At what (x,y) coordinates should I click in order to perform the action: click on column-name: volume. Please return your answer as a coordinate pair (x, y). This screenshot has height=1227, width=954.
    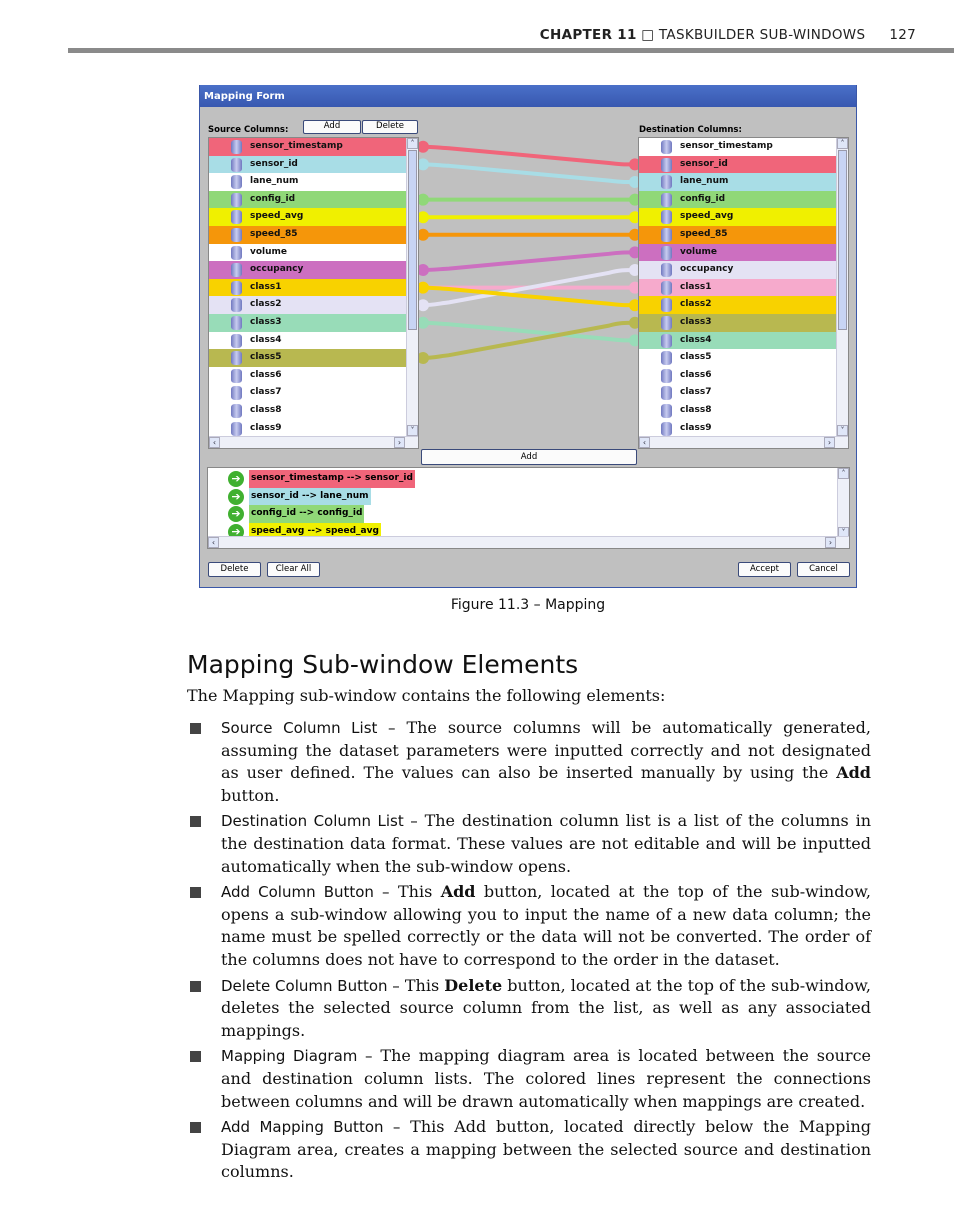
    Looking at the image, I should click on (699, 251).